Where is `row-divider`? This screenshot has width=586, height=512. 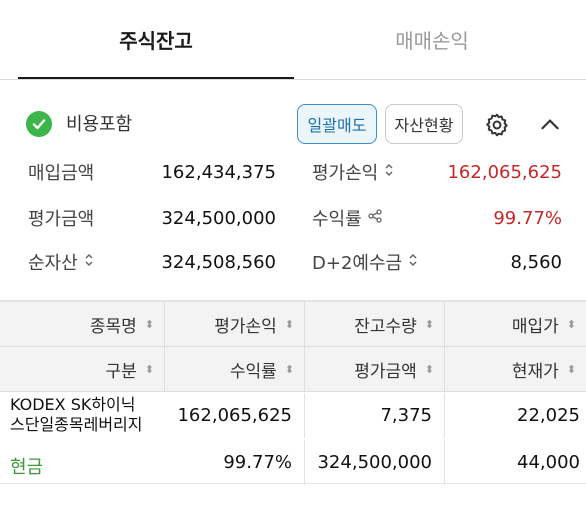
row-divider is located at coordinates (293, 483).